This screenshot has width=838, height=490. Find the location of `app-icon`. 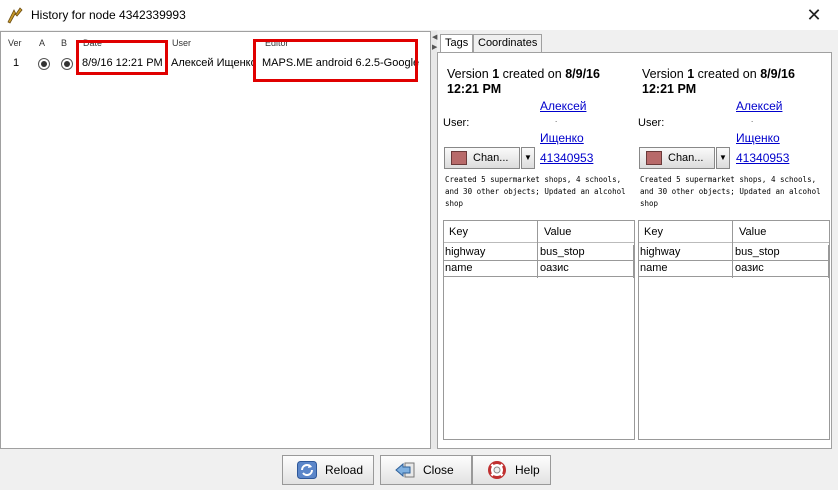

app-icon is located at coordinates (15, 15).